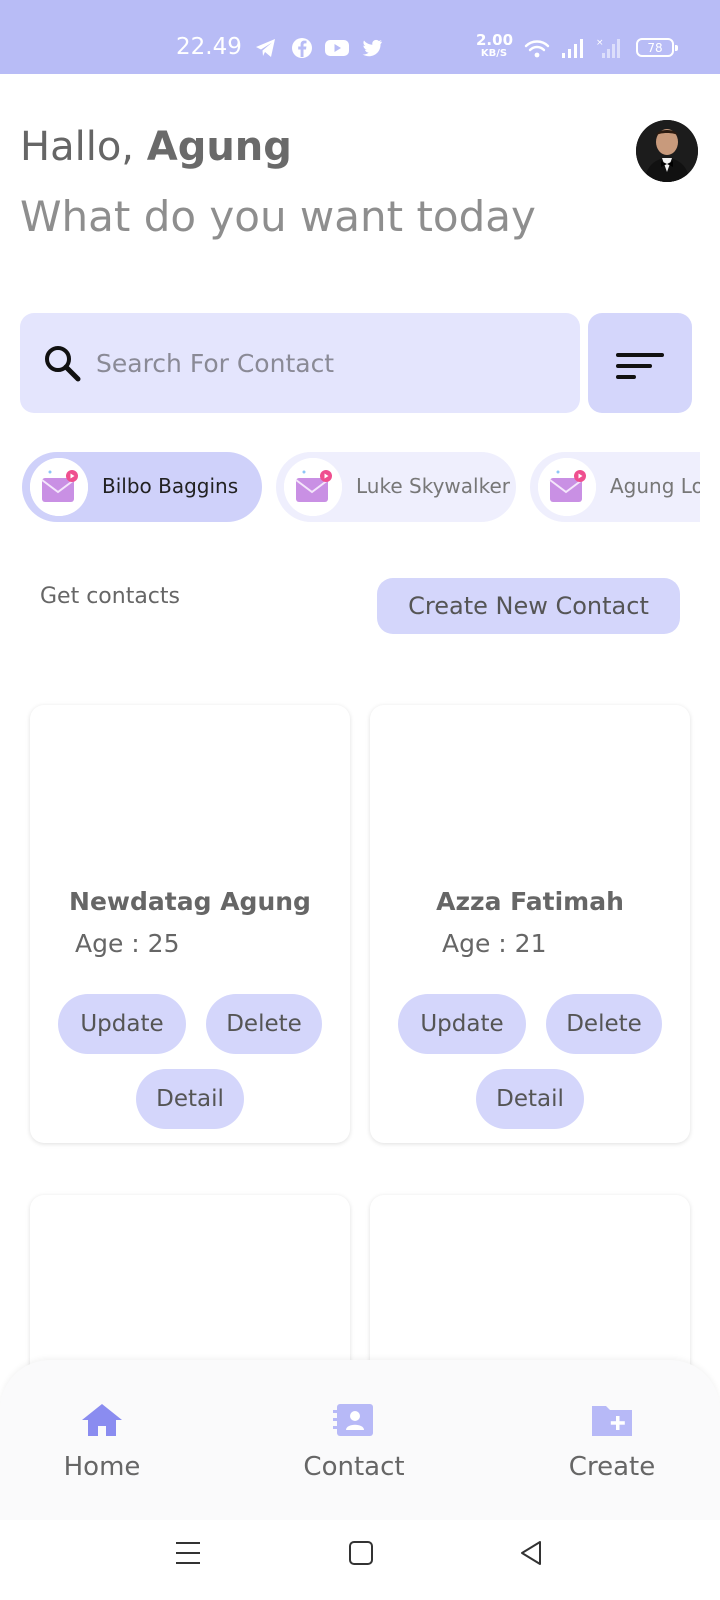 The width and height of the screenshot is (720, 1600). What do you see at coordinates (530, 901) in the screenshot?
I see `contact-name: Azza Fatimah` at bounding box center [530, 901].